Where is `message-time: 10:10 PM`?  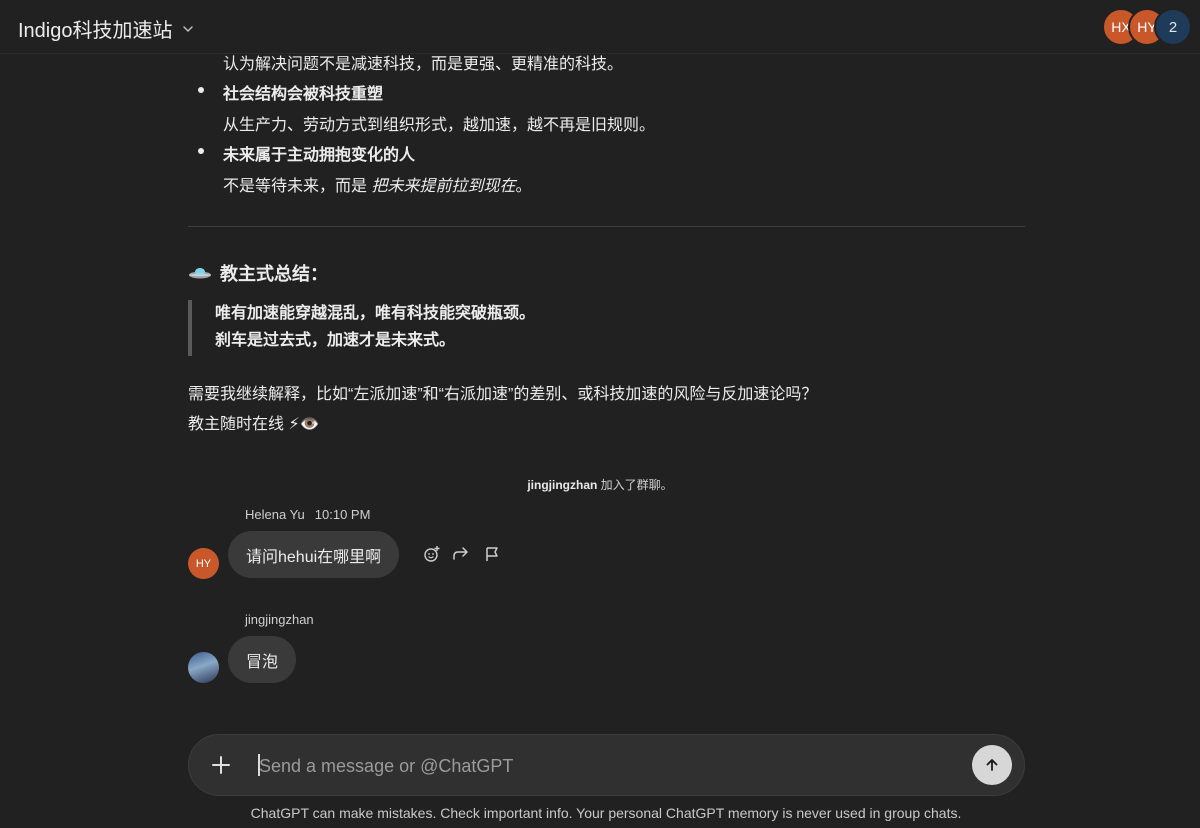
message-time: 10:10 PM is located at coordinates (342, 514).